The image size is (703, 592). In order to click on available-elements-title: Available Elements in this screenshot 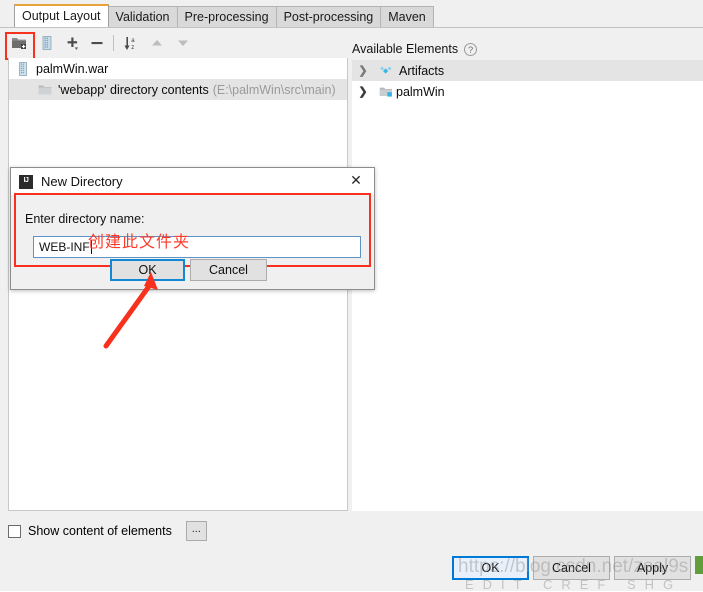, I will do `click(405, 49)`.